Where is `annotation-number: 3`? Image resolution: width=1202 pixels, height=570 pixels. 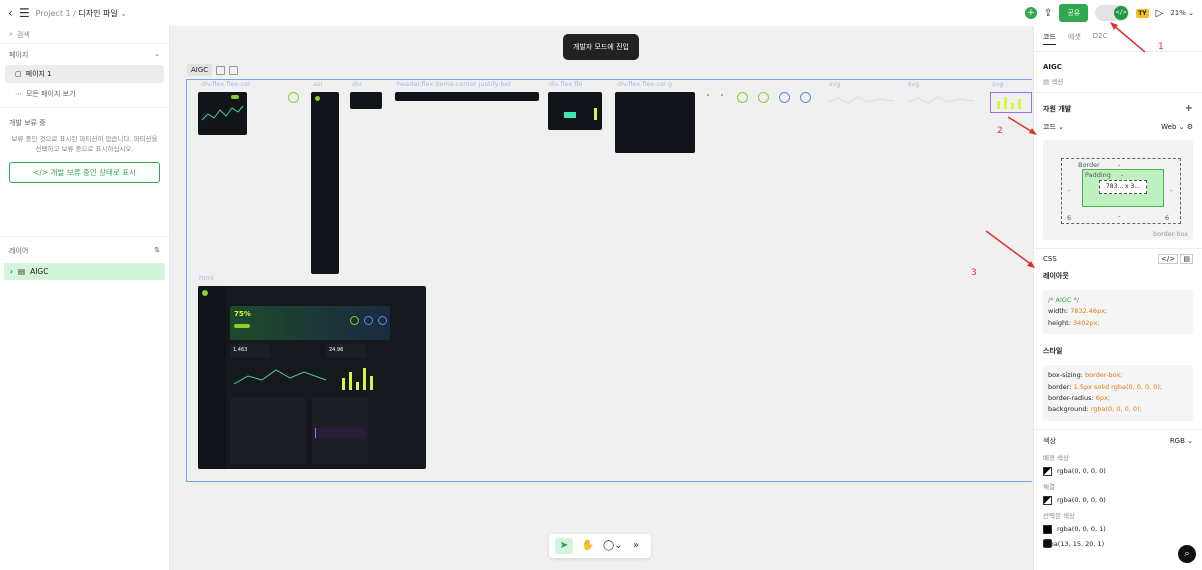 annotation-number: 3 is located at coordinates (974, 273).